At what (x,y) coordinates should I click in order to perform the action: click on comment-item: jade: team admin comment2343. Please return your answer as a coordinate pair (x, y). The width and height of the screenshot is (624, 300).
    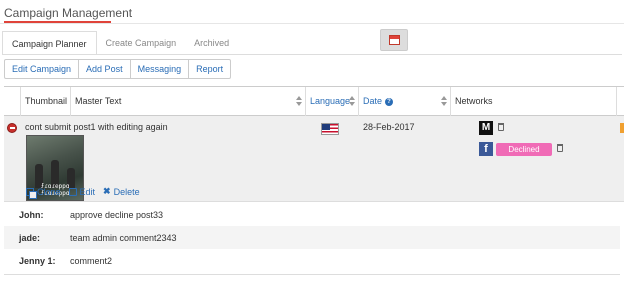
    Looking at the image, I should click on (312, 237).